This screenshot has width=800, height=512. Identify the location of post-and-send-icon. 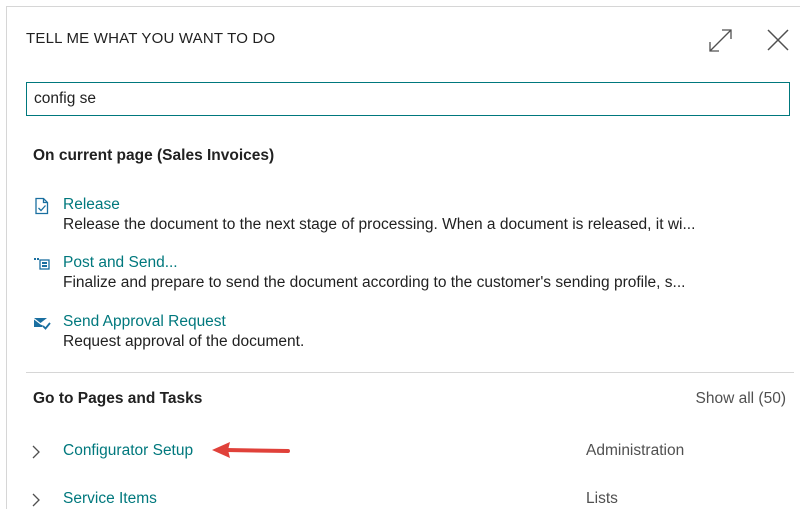
(42, 264).